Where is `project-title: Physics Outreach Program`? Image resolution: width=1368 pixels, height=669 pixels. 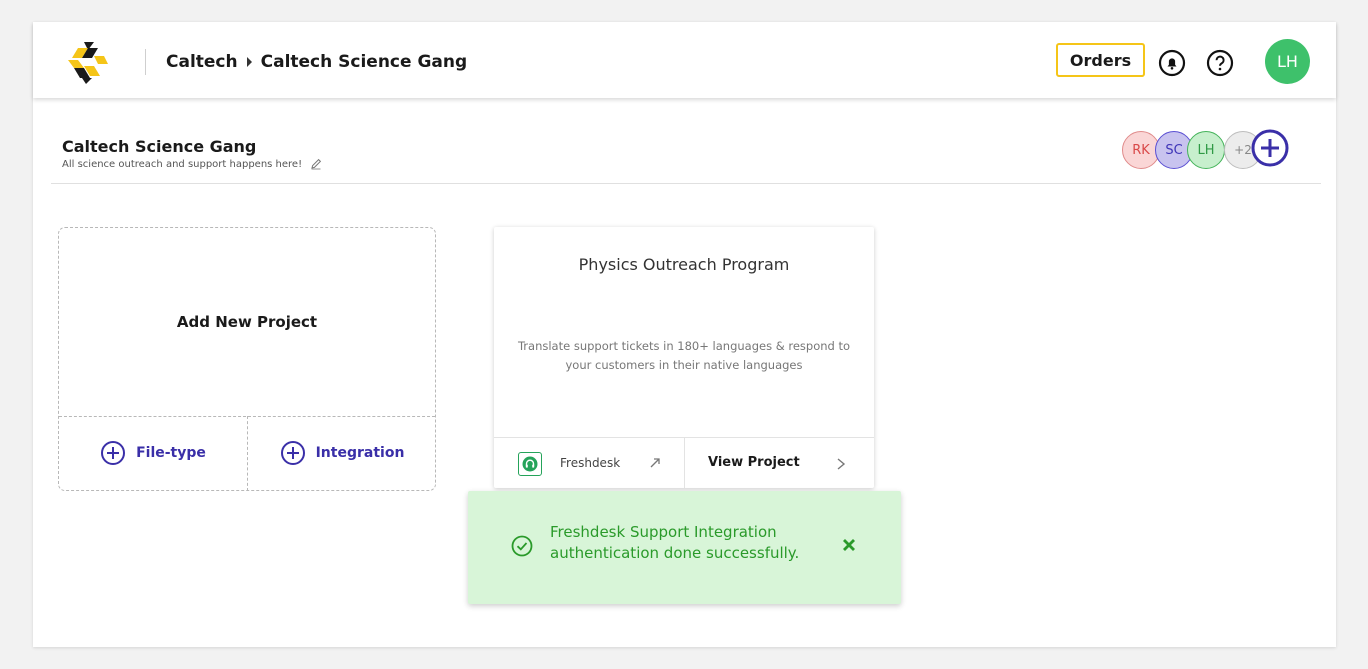 project-title: Physics Outreach Program is located at coordinates (684, 264).